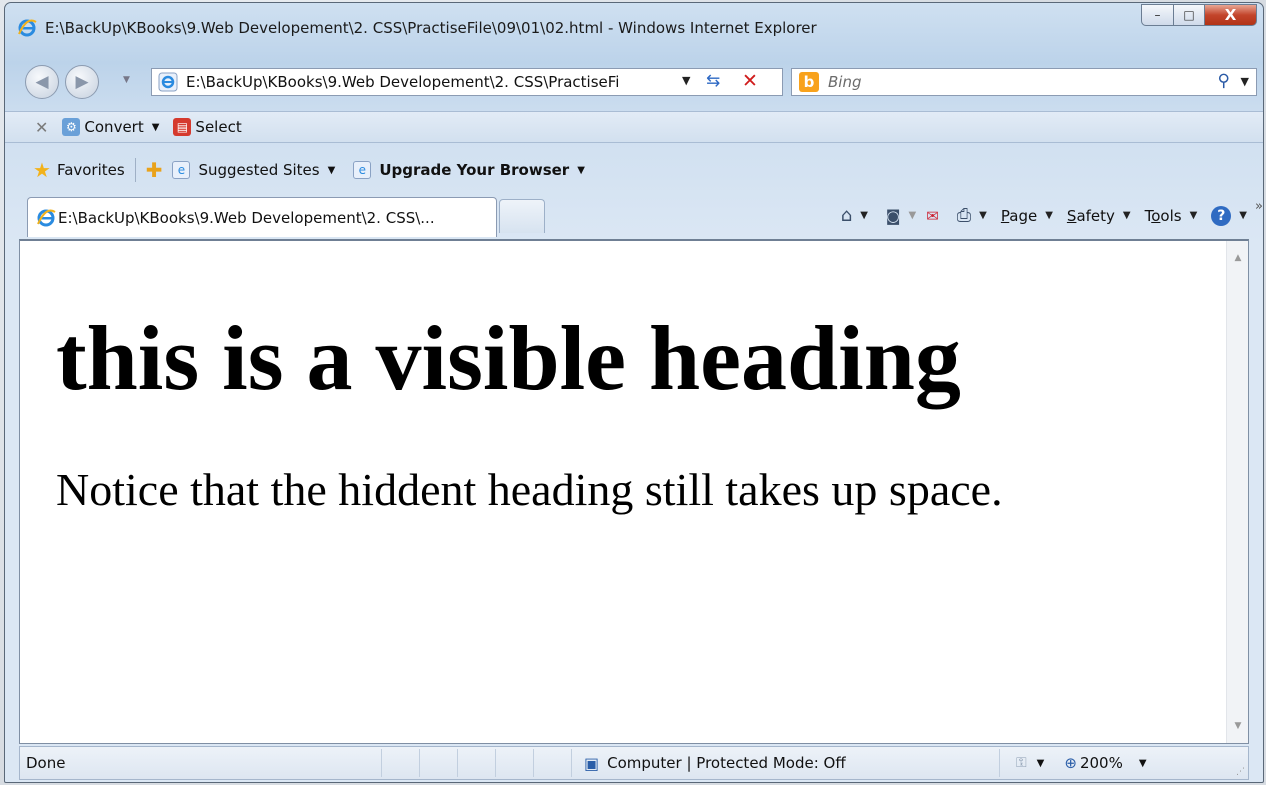 The image size is (1266, 785). What do you see at coordinates (964, 215) in the screenshot?
I see `print-icon: ⎙` at bounding box center [964, 215].